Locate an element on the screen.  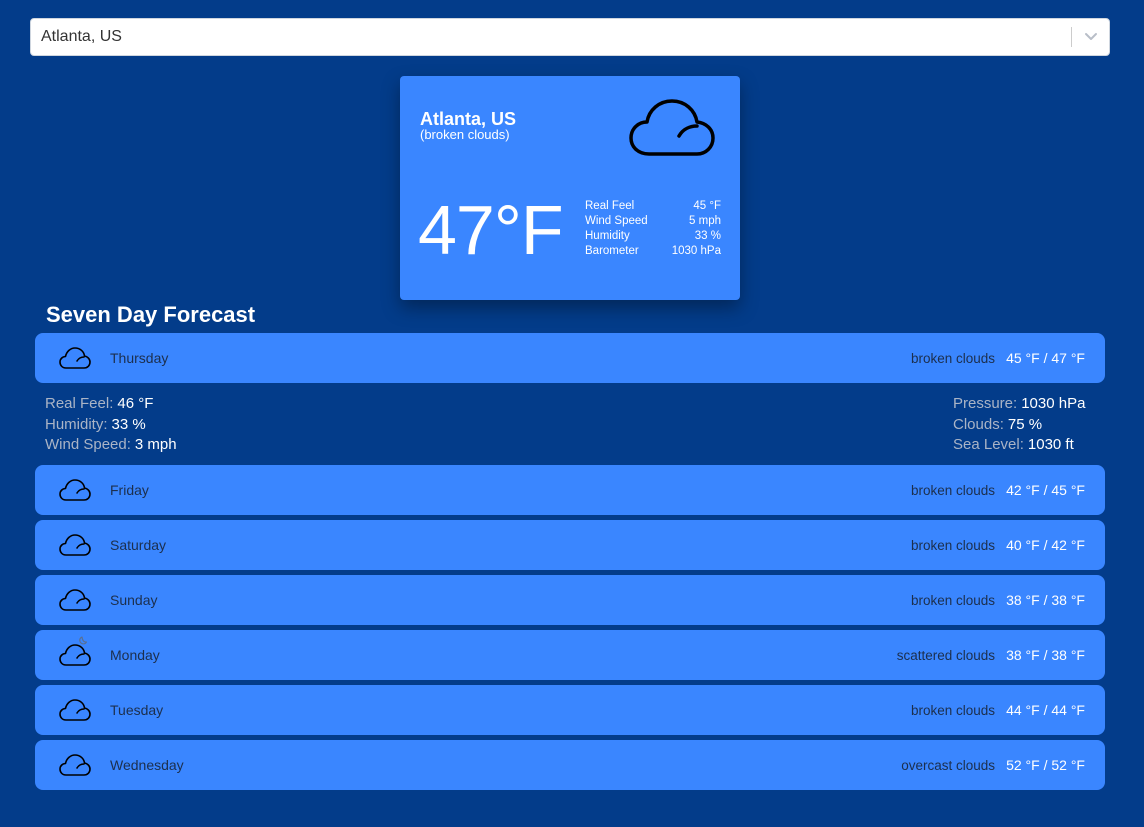
forecast-row-tuesday: Tuesday broken clouds 44 °F / 44 °F is located at coordinates (570, 710).